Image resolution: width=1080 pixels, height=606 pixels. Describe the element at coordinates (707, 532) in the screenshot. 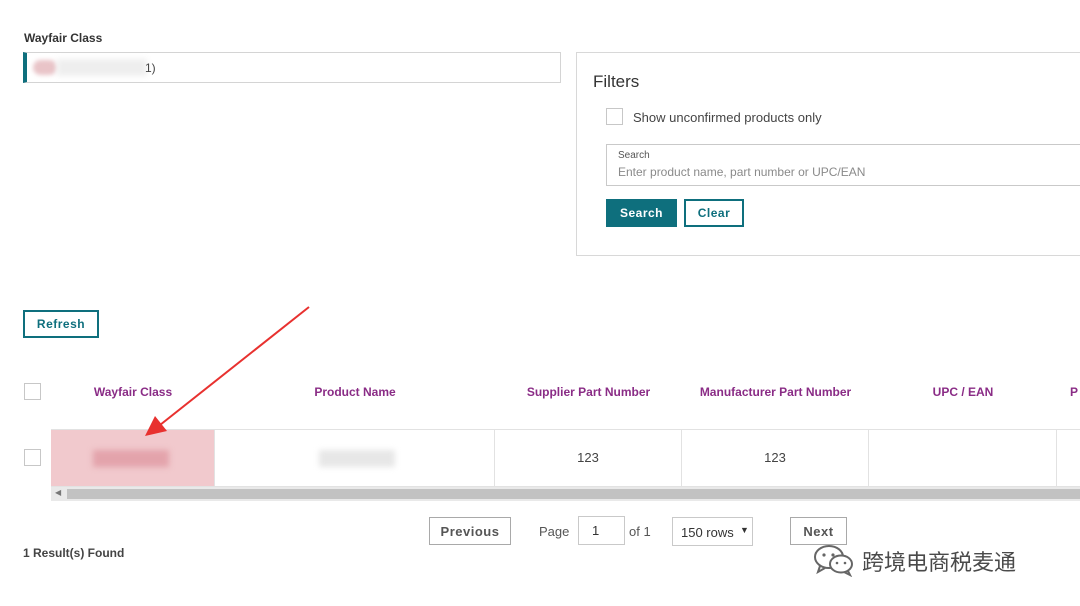

I see `rows-per-page-value: 150 rows` at that location.